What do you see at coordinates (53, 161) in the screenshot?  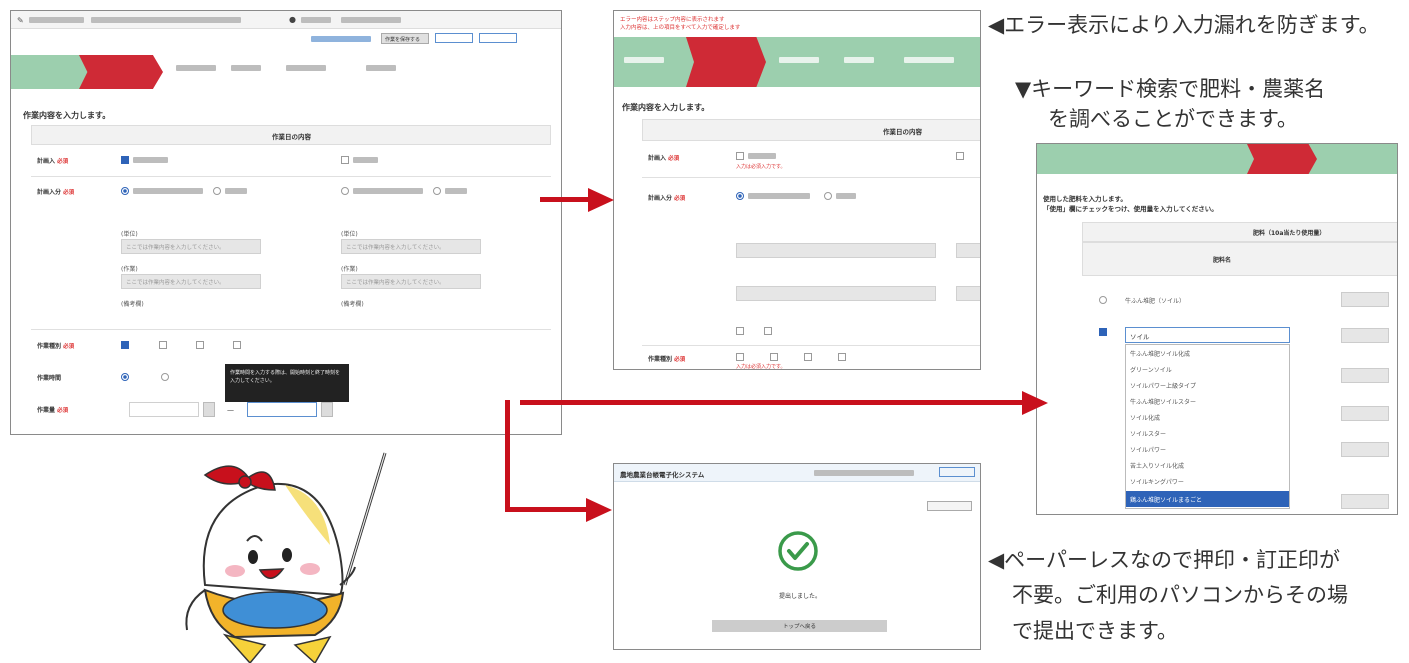 I see `row-label-1: 計画入 必須` at bounding box center [53, 161].